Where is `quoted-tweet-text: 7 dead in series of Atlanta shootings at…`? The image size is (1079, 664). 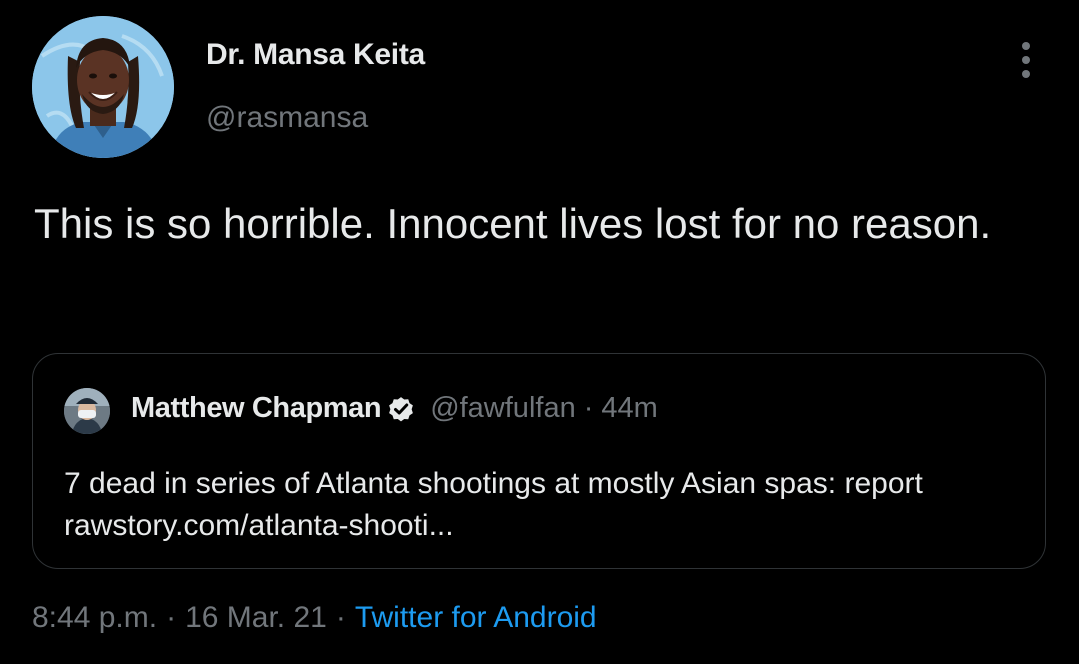 quoted-tweet-text: 7 dead in series of Atlanta shootings at… is located at coordinates (493, 504).